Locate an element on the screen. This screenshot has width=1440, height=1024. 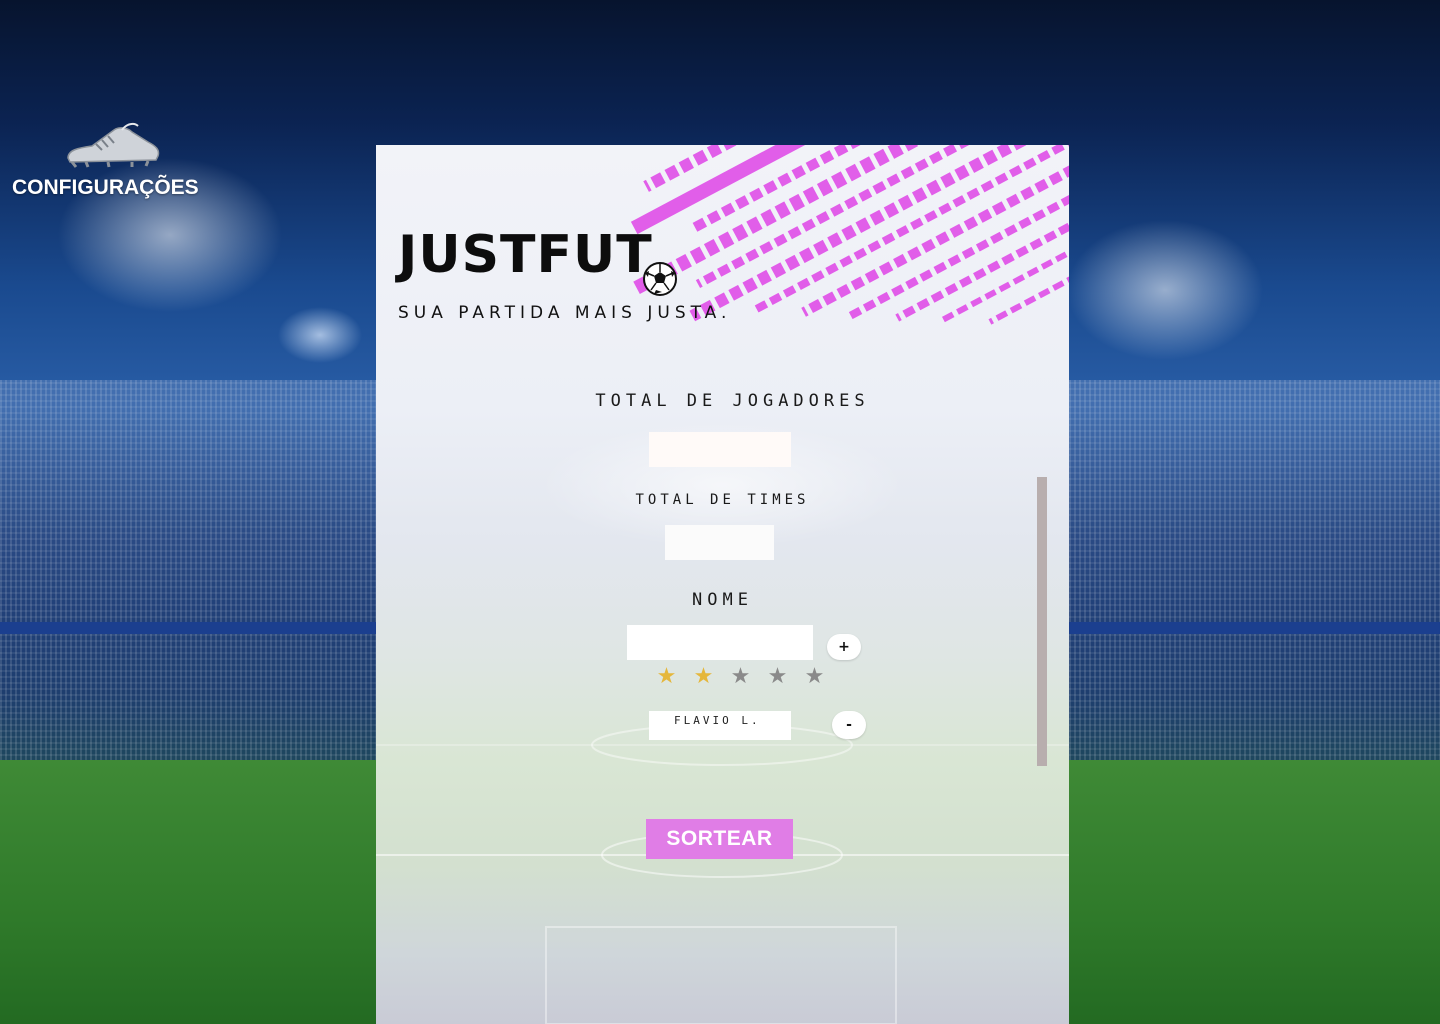
star-5-icon: ★ is located at coordinates (814, 676).